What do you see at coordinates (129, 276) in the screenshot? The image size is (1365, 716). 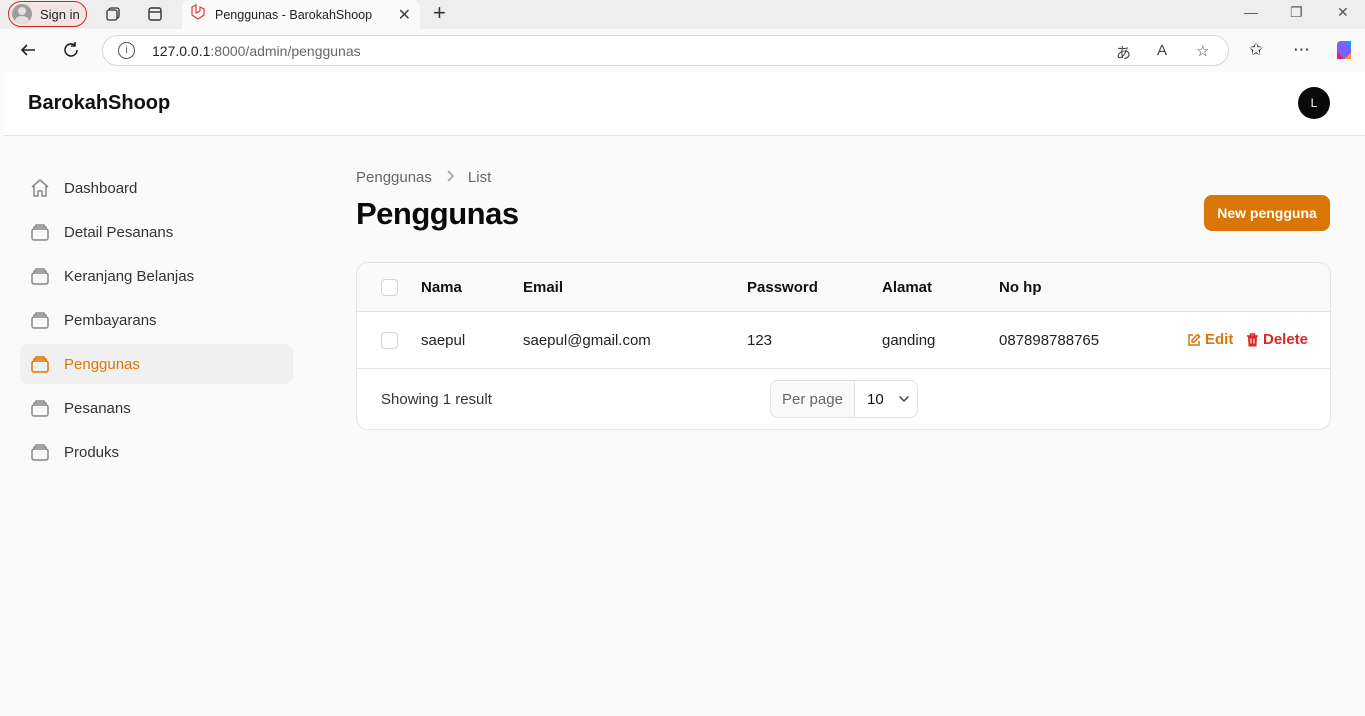 I see `sidebar-item-label: Keranjang Belanjas` at bounding box center [129, 276].